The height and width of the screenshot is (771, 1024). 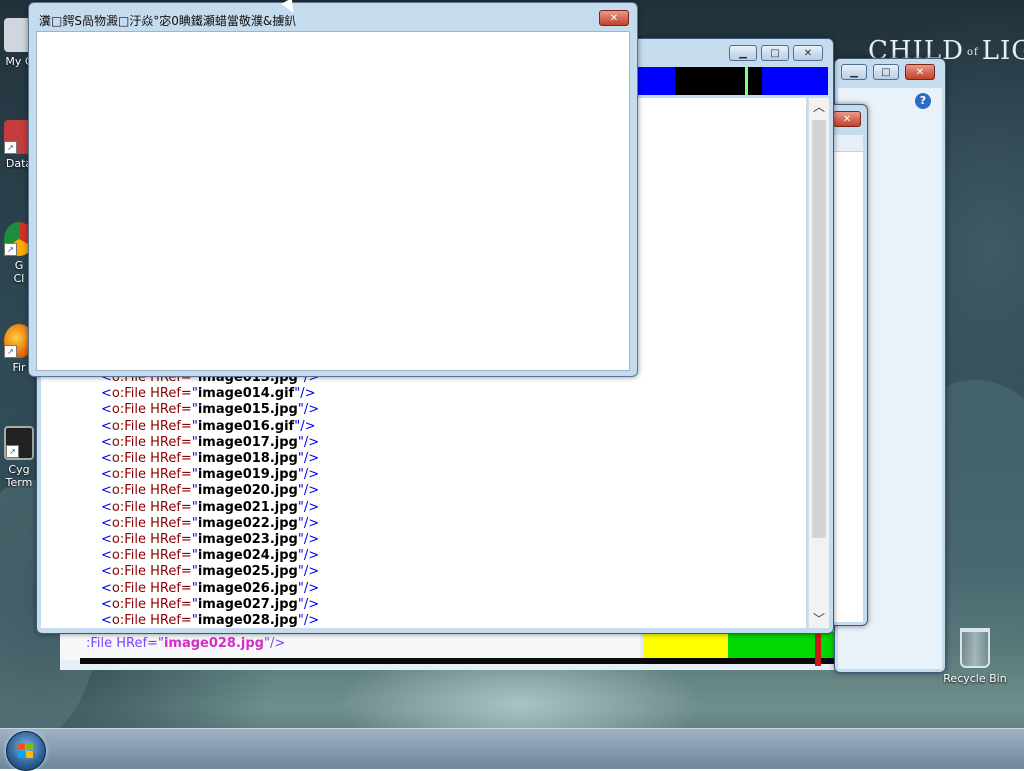 What do you see at coordinates (247, 475) in the screenshot?
I see `xml-attr-value: image019.jpg` at bounding box center [247, 475].